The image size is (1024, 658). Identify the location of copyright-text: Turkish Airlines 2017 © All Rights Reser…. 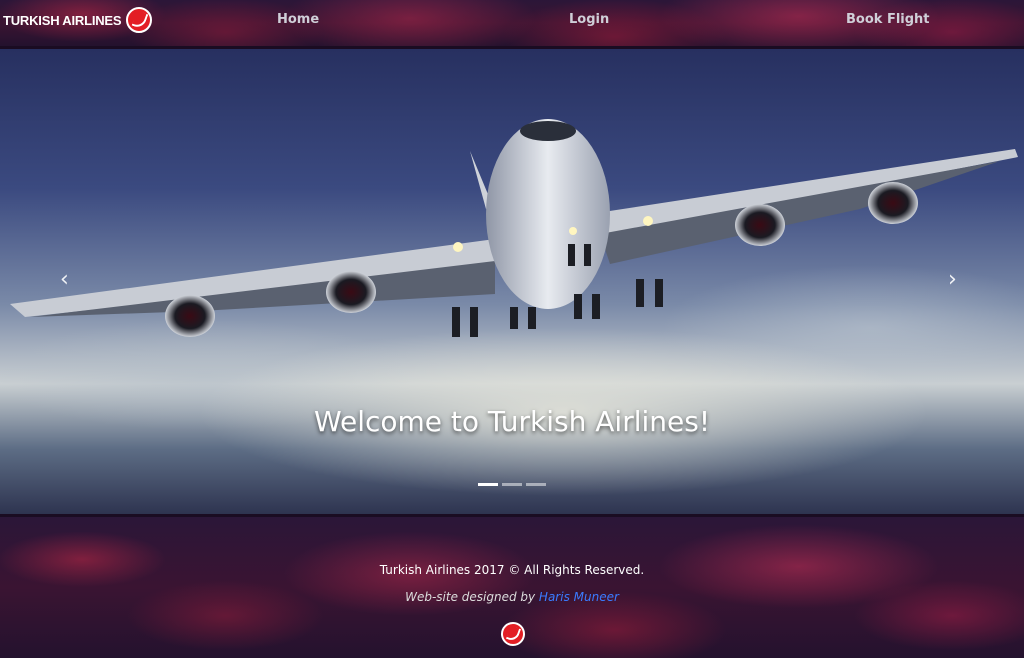
(512, 570).